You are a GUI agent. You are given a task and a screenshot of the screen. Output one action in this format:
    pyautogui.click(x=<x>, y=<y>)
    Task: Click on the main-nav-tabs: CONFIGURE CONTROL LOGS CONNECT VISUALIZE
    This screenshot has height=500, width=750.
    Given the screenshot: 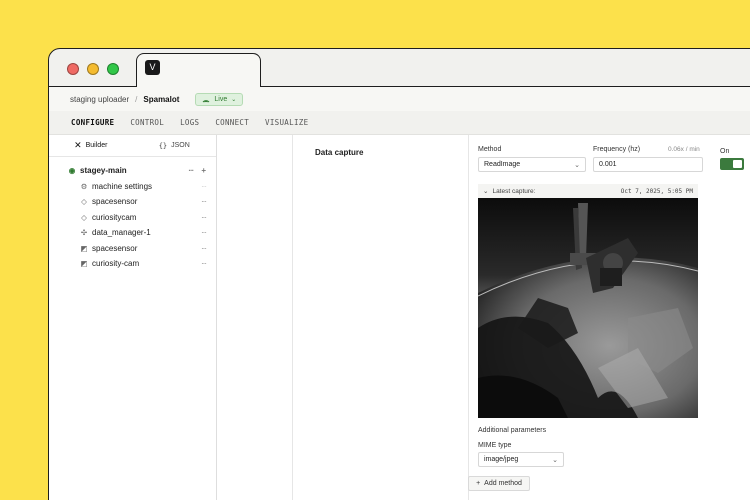 What is the action you would take?
    pyautogui.click(x=399, y=123)
    